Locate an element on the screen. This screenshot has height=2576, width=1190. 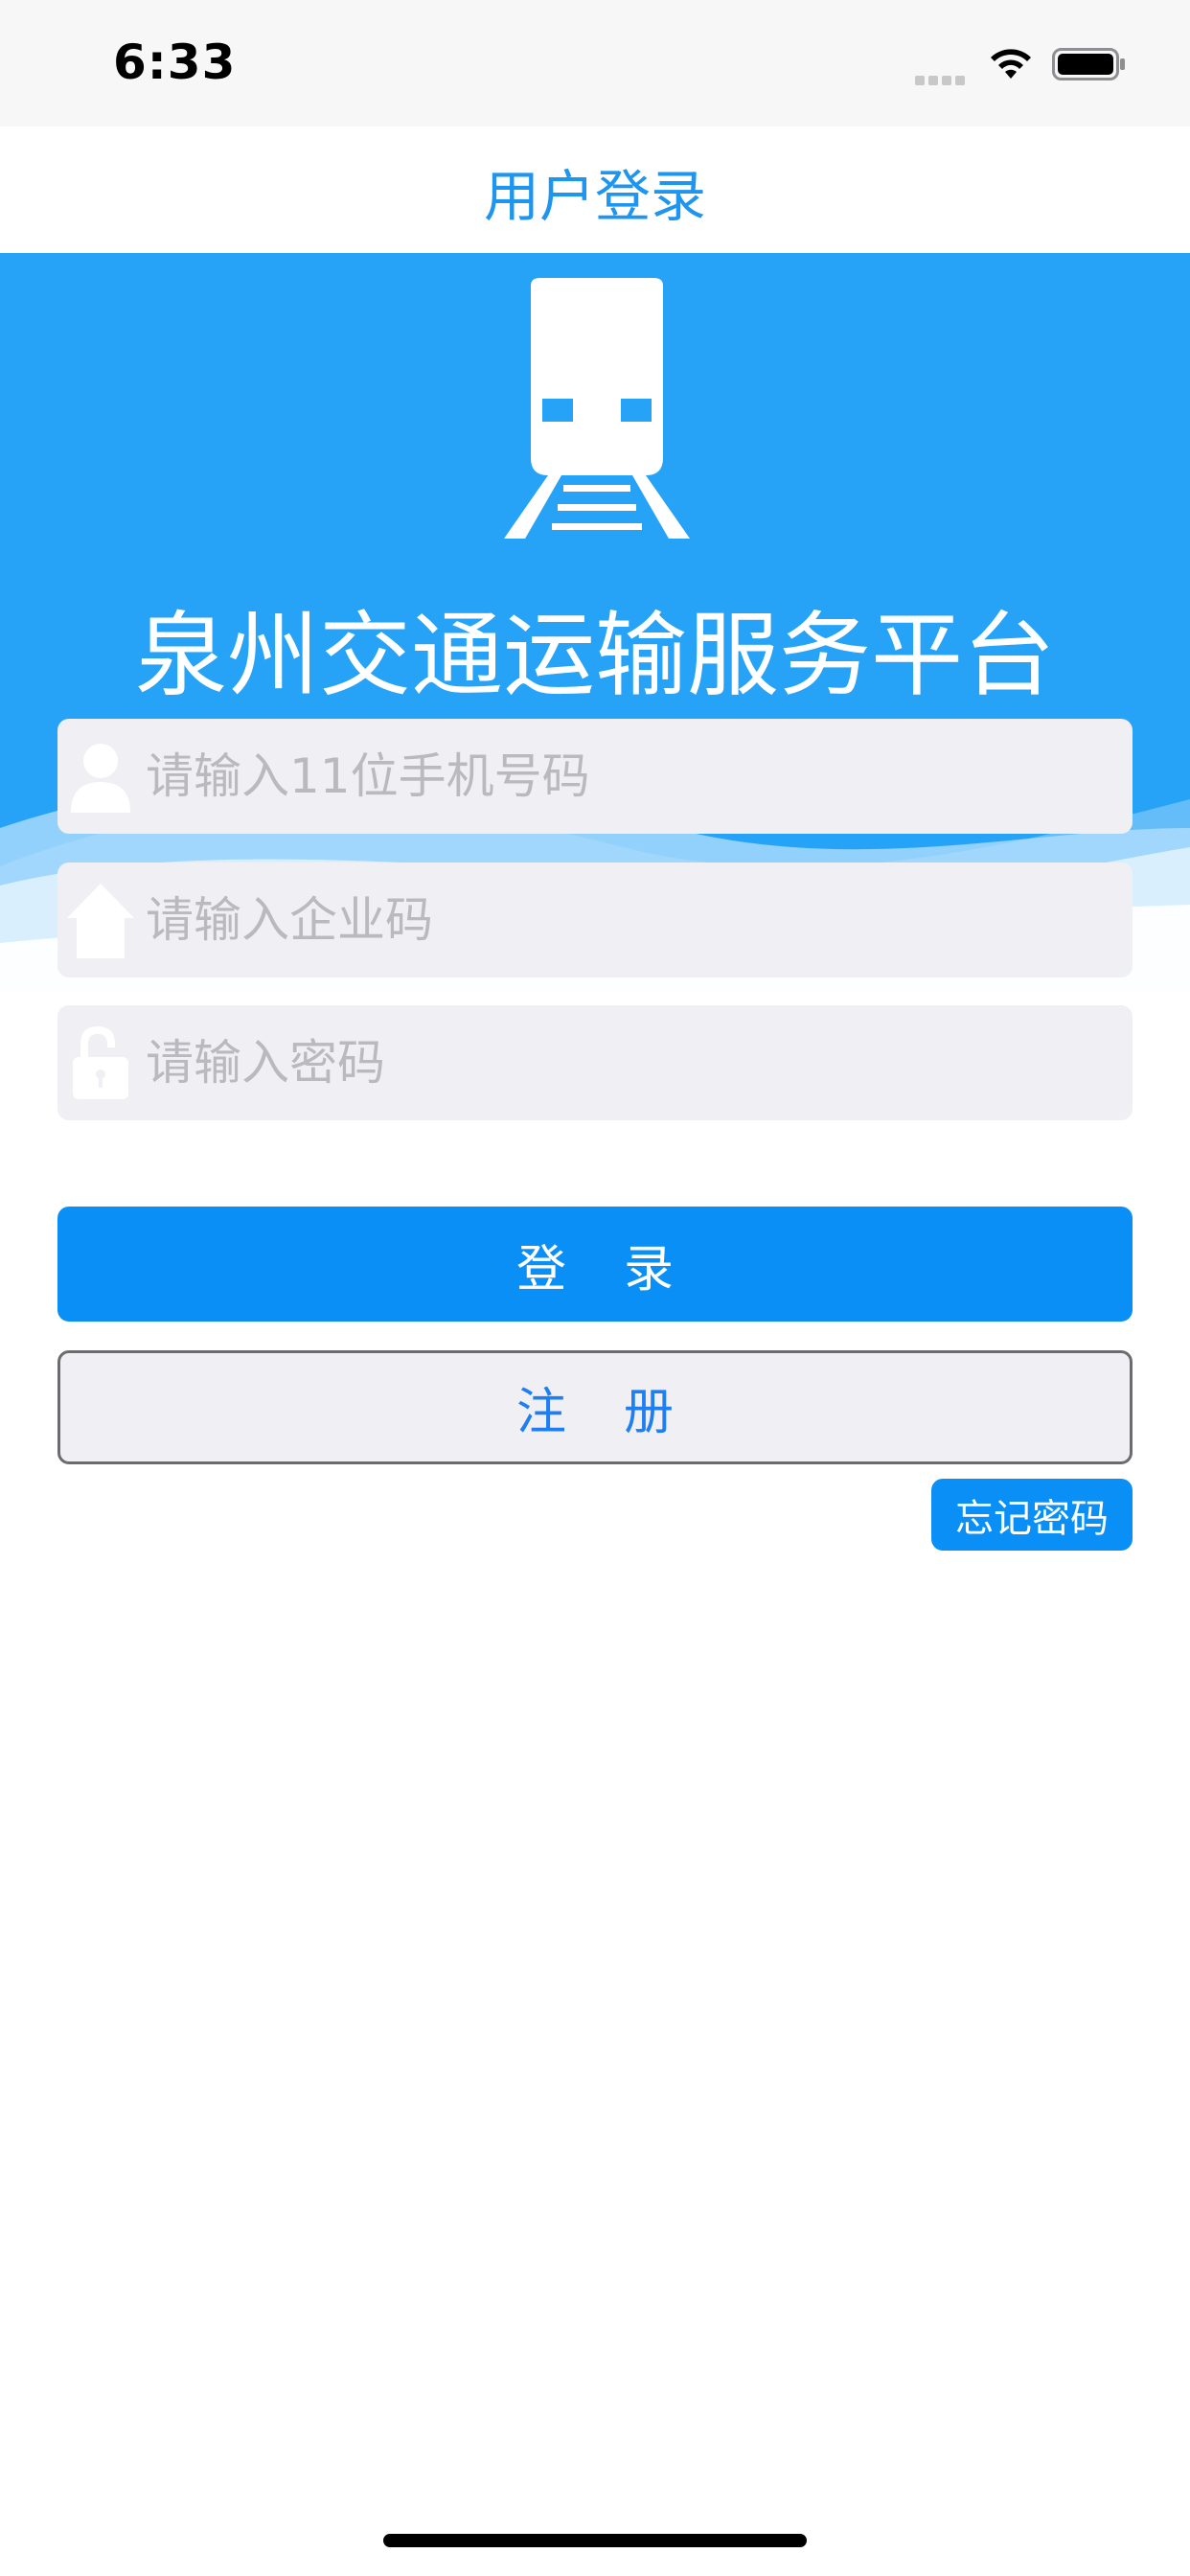
phone-input is located at coordinates (630, 776).